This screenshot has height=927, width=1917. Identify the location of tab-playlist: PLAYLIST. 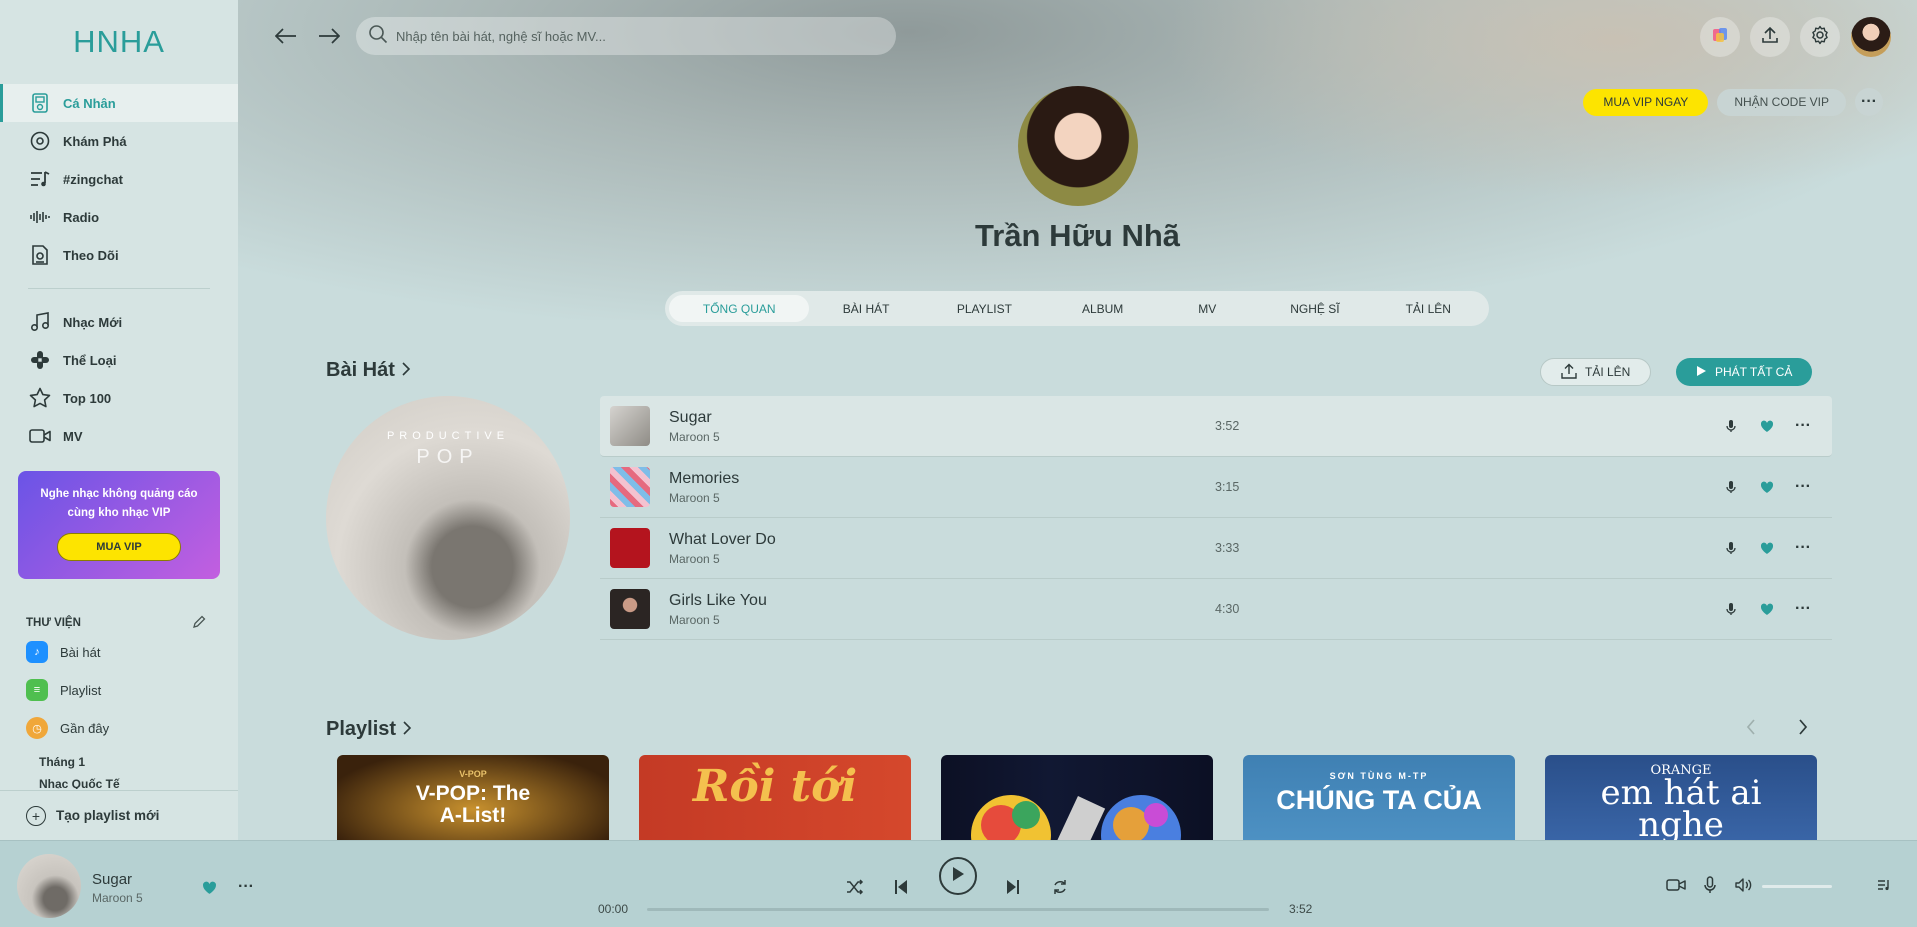
(984, 308).